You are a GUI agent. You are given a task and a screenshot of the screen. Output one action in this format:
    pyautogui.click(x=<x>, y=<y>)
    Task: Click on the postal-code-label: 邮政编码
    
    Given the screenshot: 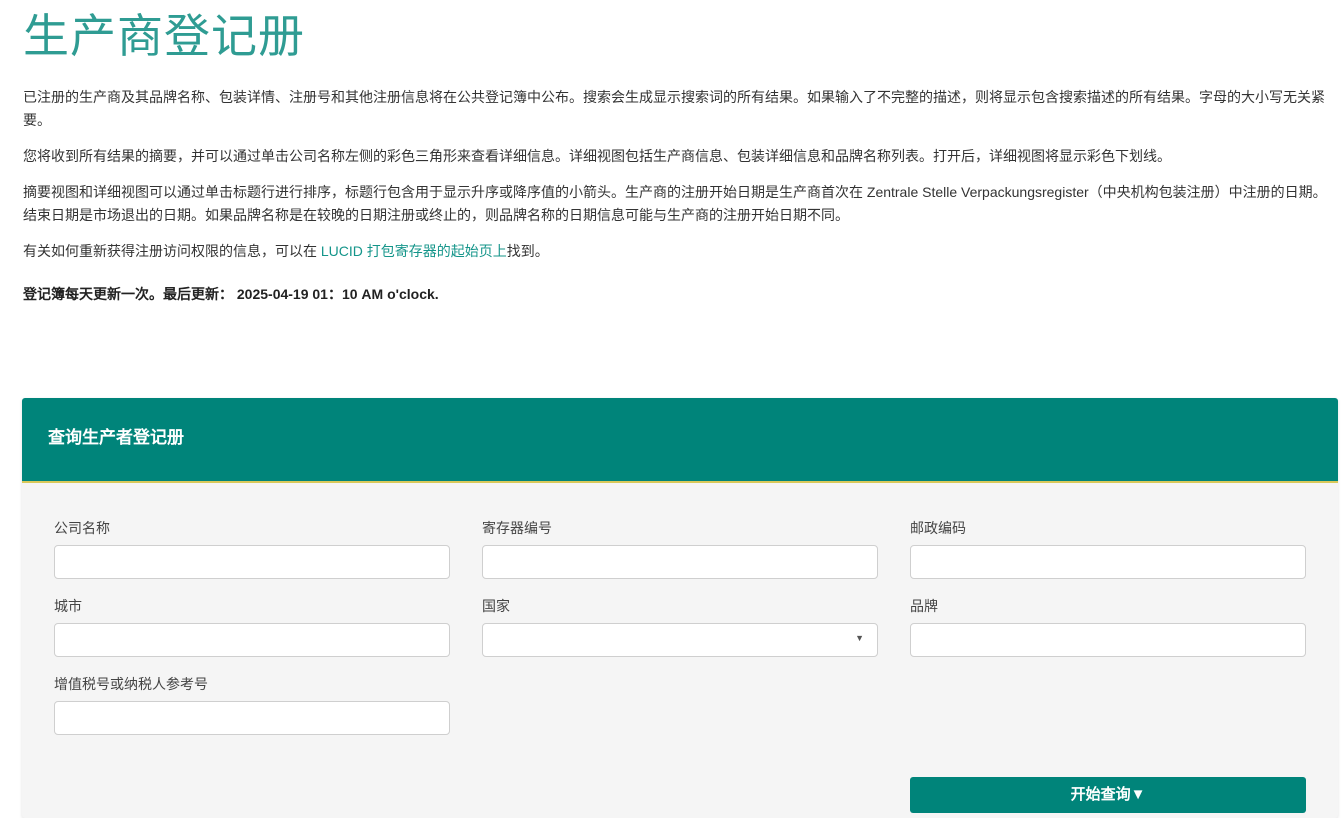 What is the action you would take?
    pyautogui.click(x=938, y=528)
    